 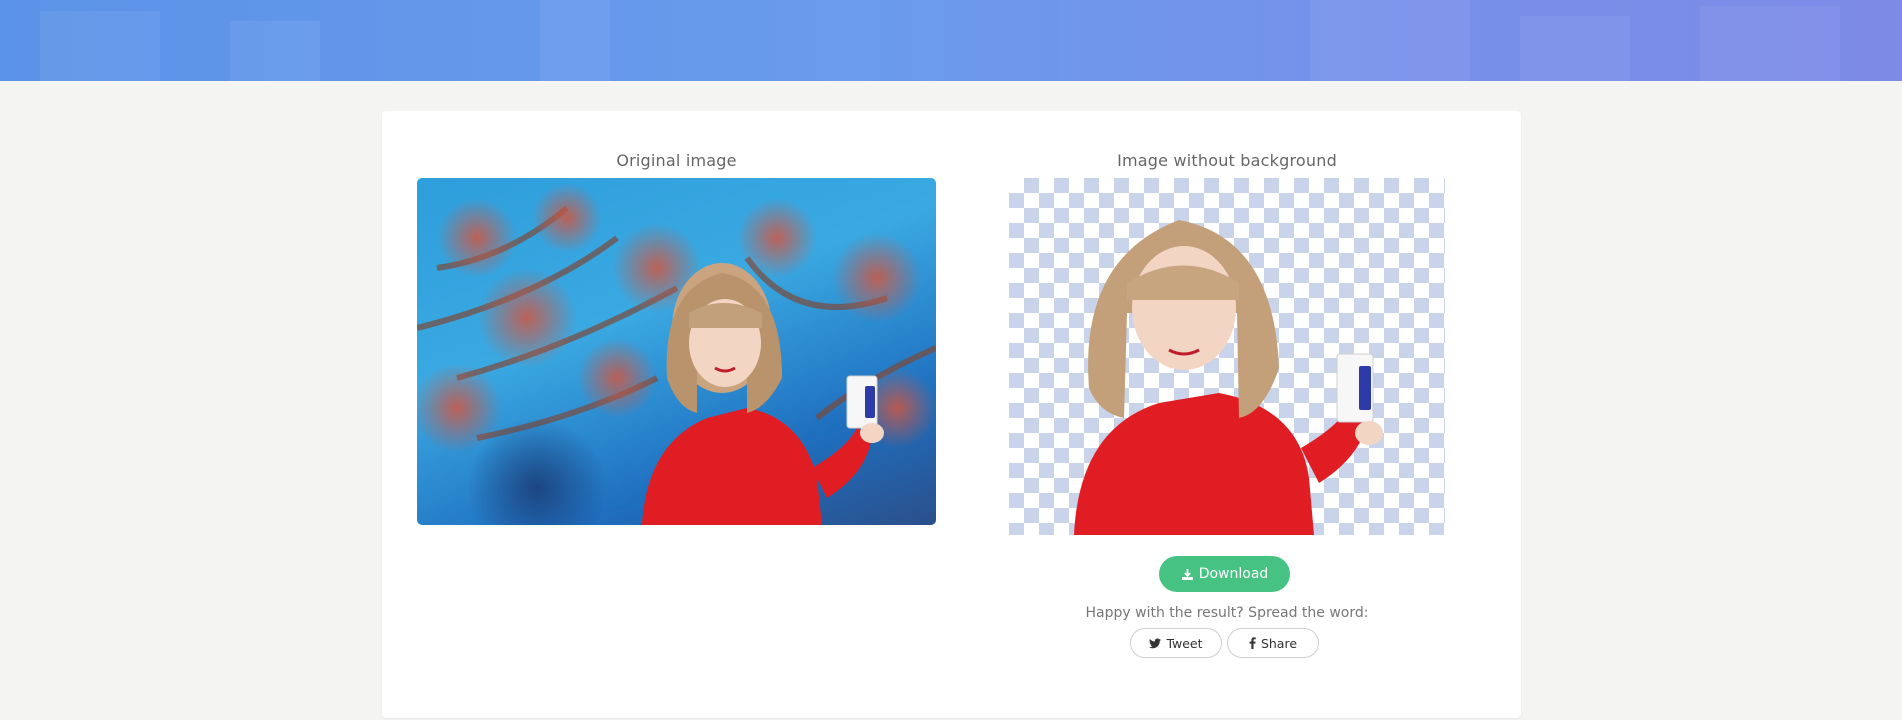 I want to click on download-button: Download, so click(x=1224, y=574).